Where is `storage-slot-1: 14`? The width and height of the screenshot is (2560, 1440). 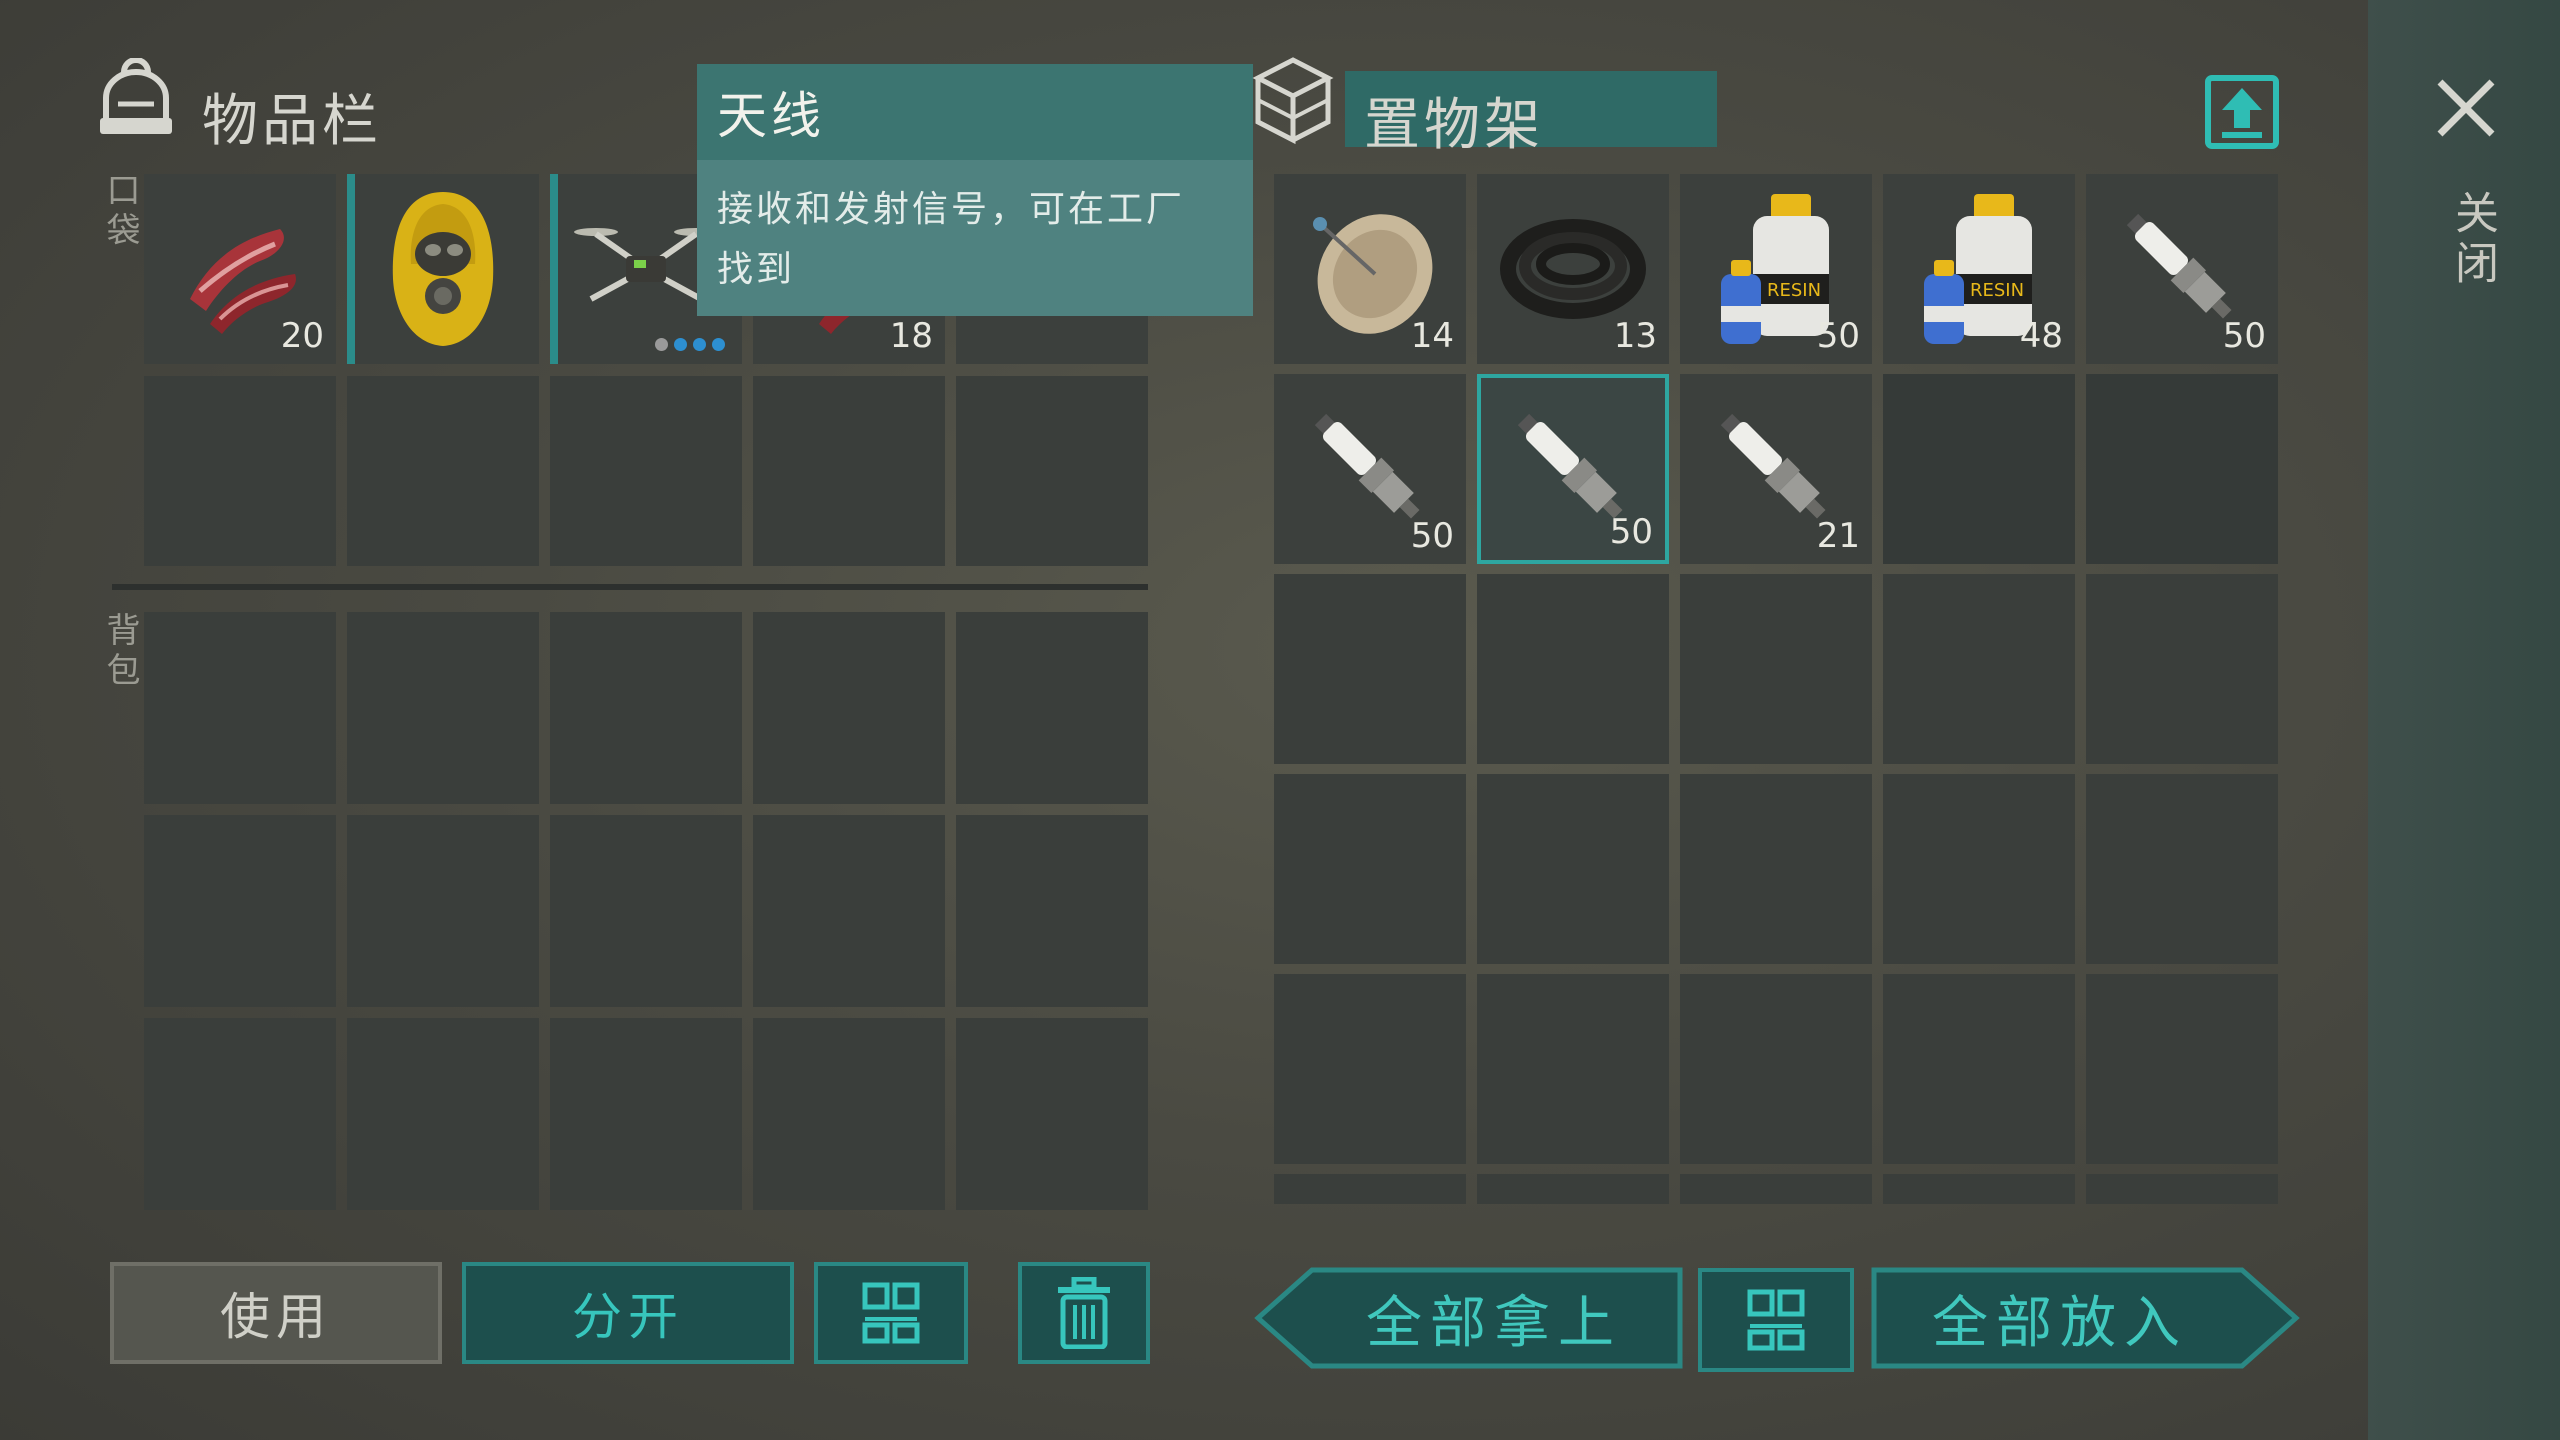 storage-slot-1: 14 is located at coordinates (1370, 269).